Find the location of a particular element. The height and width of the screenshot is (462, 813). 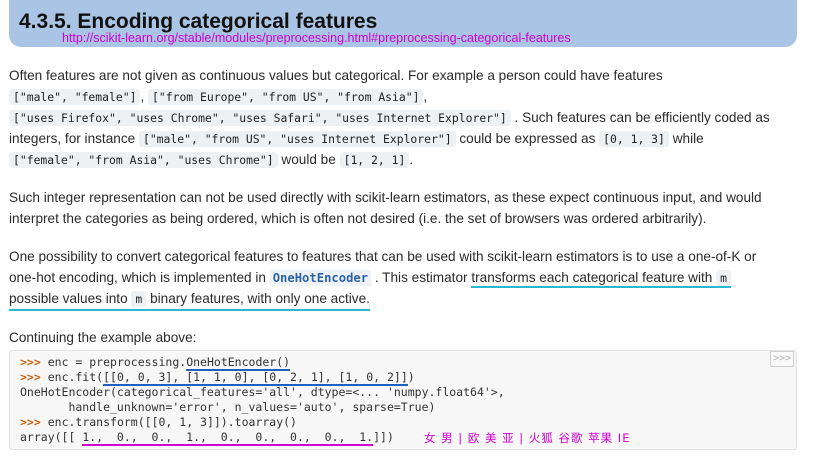

code-text: enc = preprocessing. is located at coordinates (117, 362).